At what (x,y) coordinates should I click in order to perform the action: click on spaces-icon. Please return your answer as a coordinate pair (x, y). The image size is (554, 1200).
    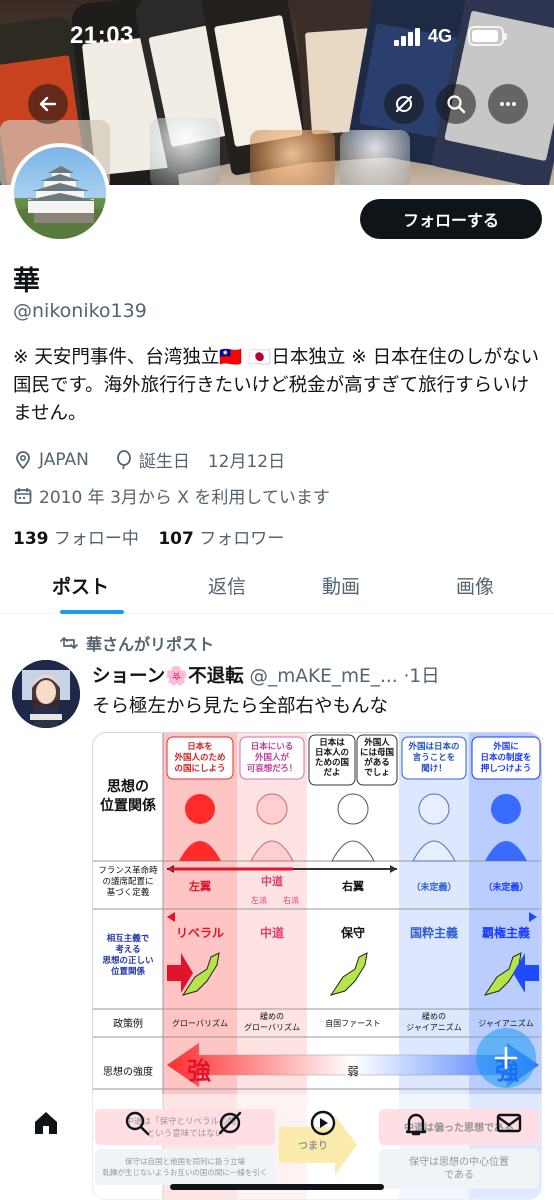
    Looking at the image, I should click on (323, 1123).